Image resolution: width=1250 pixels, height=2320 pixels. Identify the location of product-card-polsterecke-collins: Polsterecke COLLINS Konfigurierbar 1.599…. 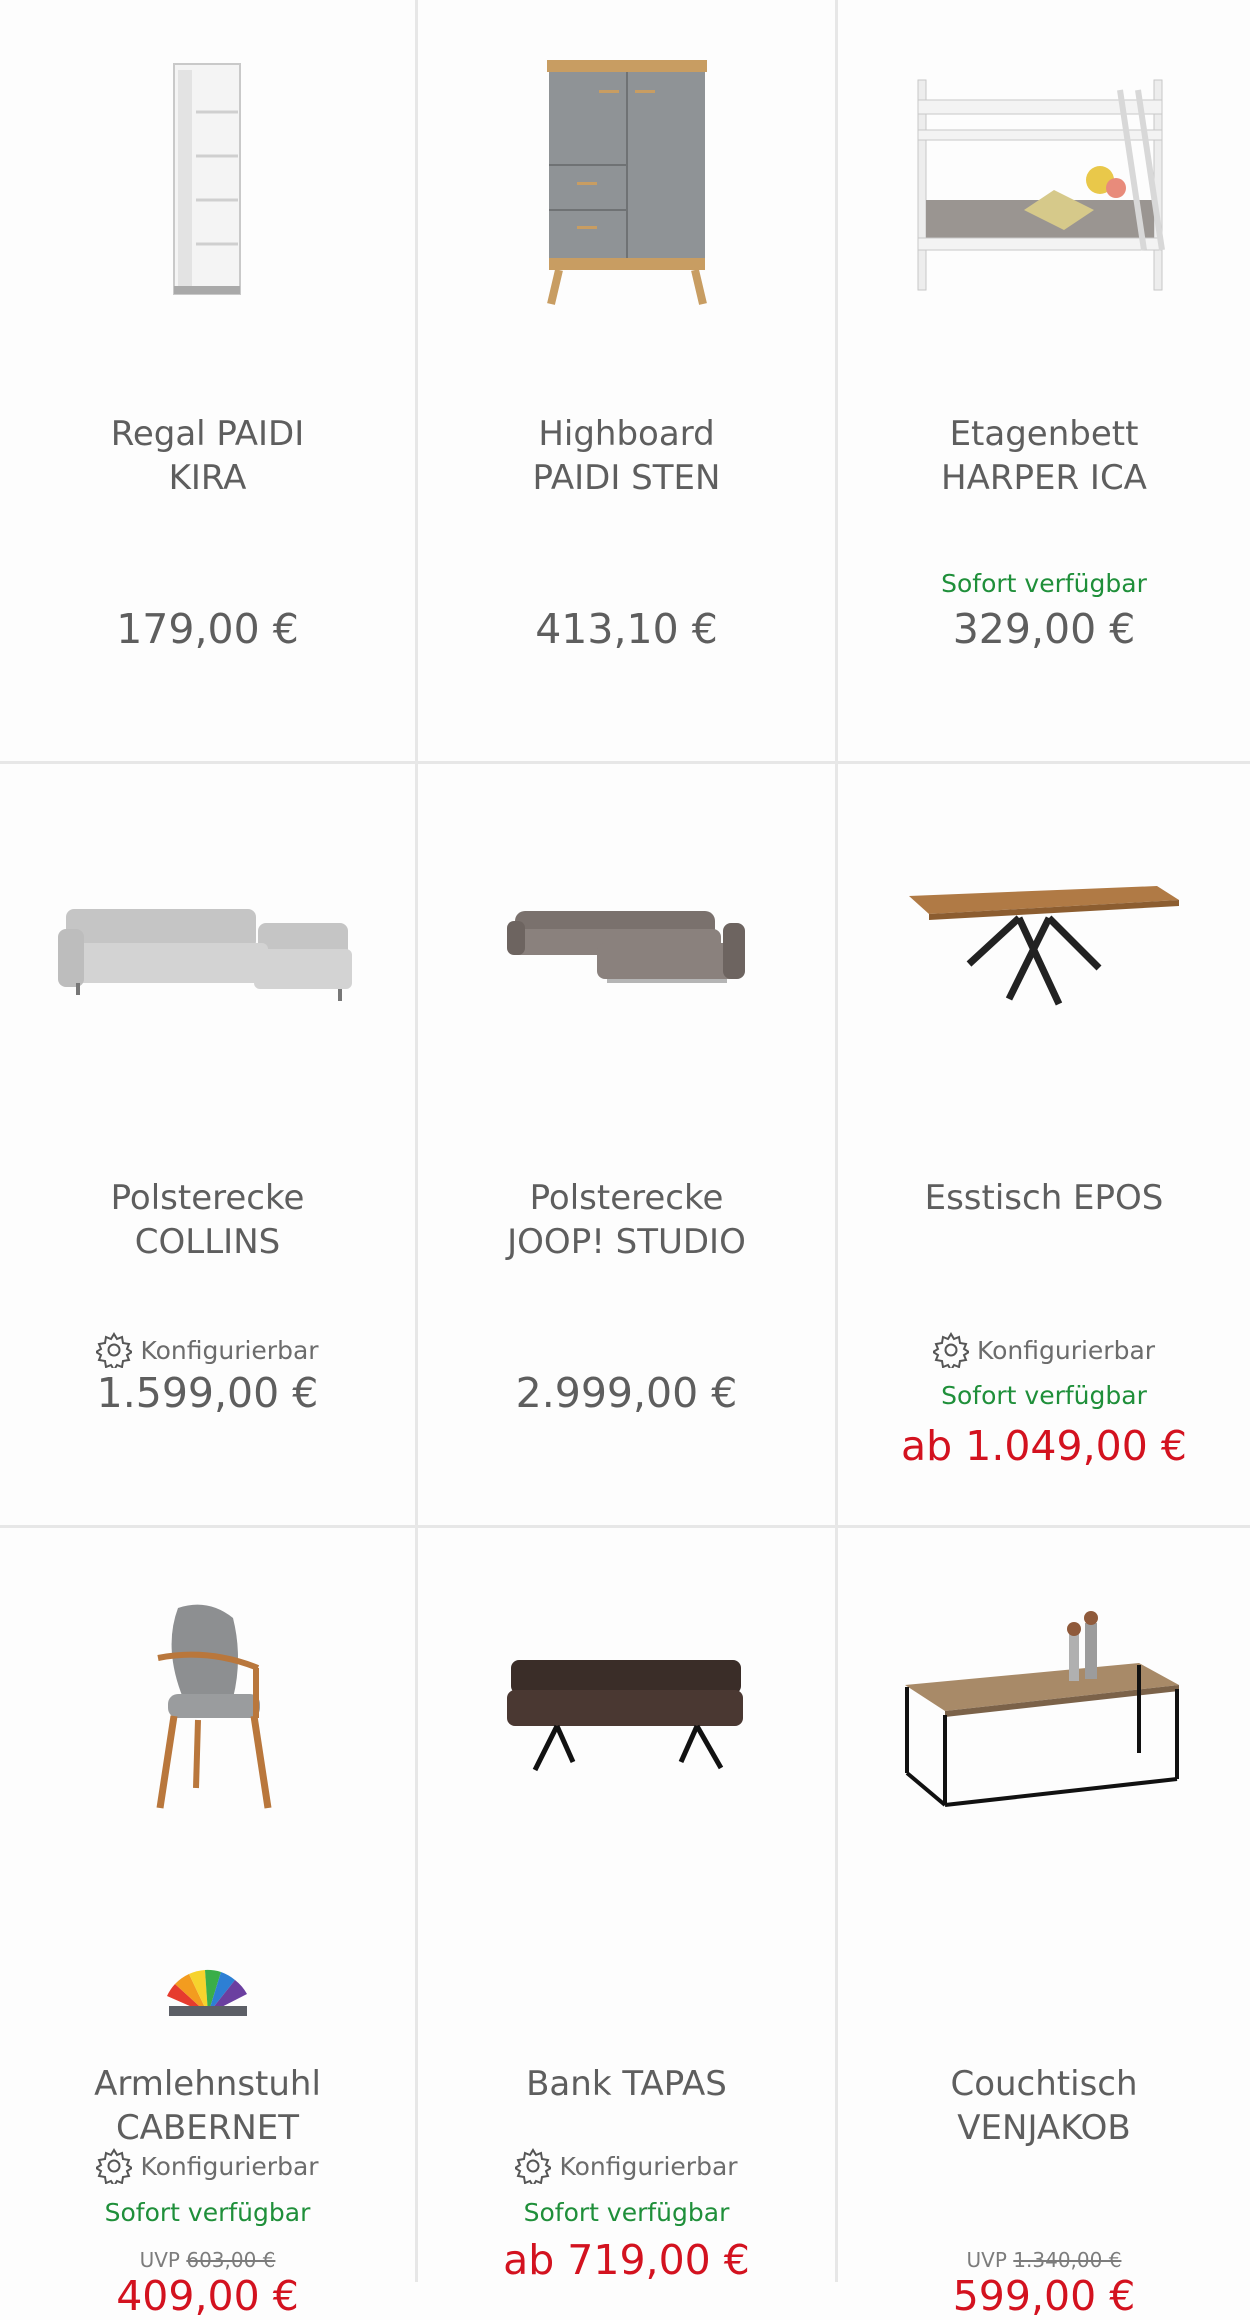
(209, 1146).